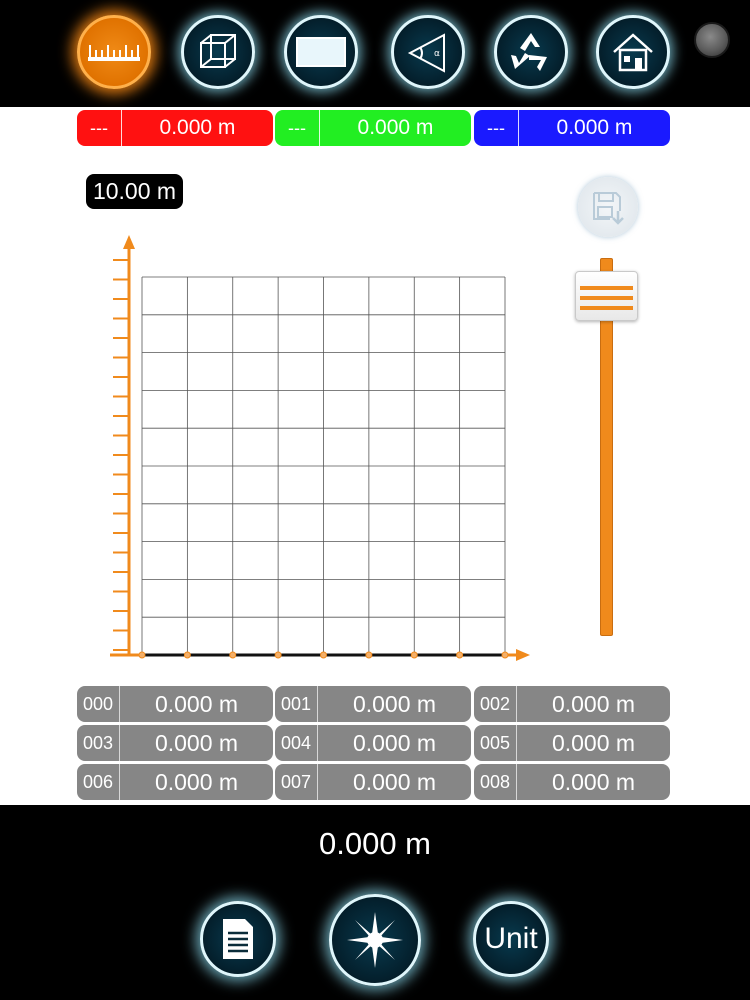 The height and width of the screenshot is (1000, 750). I want to click on y-axis-arrow, so click(129, 242).